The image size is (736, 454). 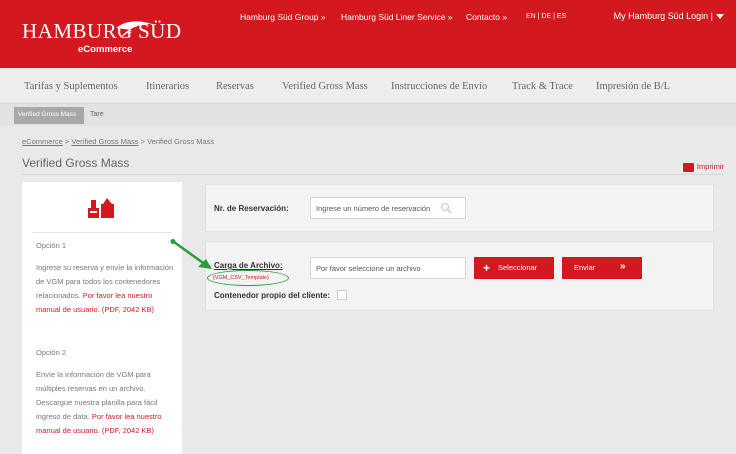 What do you see at coordinates (76, 163) in the screenshot?
I see `page-title: Verified Gross Mass` at bounding box center [76, 163].